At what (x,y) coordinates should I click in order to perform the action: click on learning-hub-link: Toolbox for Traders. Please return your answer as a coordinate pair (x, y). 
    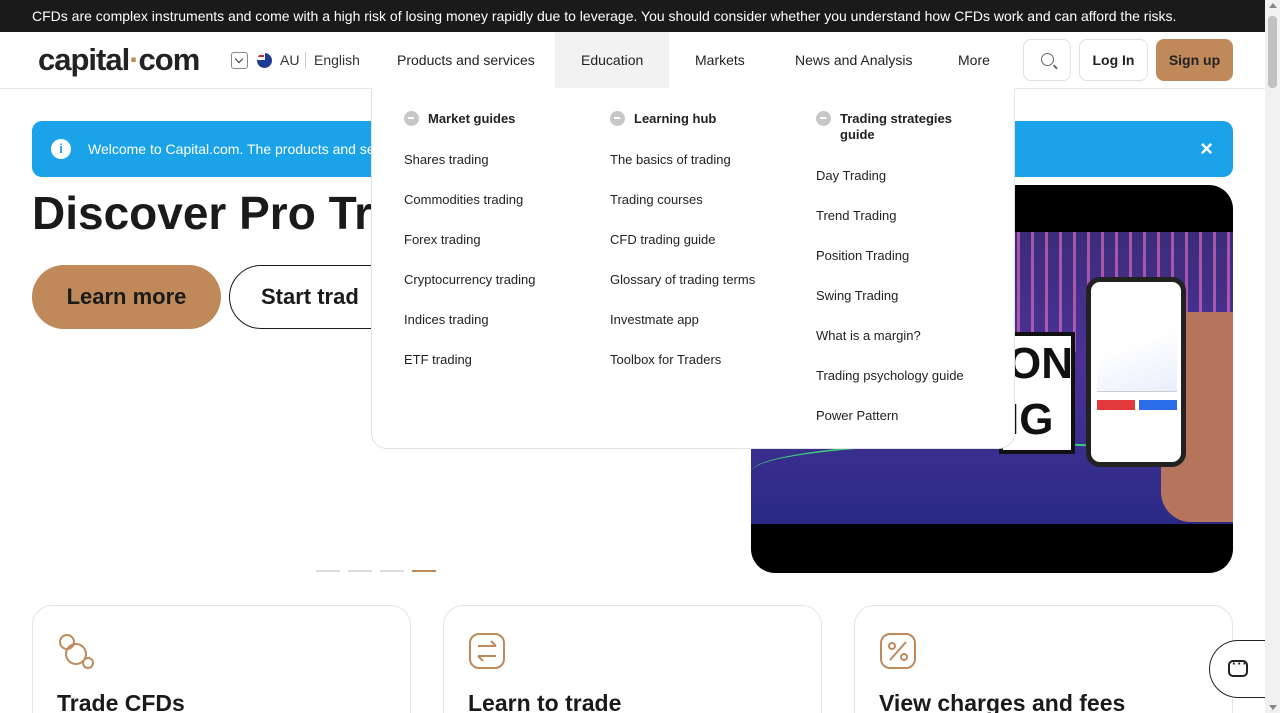
    Looking at the image, I should click on (665, 359).